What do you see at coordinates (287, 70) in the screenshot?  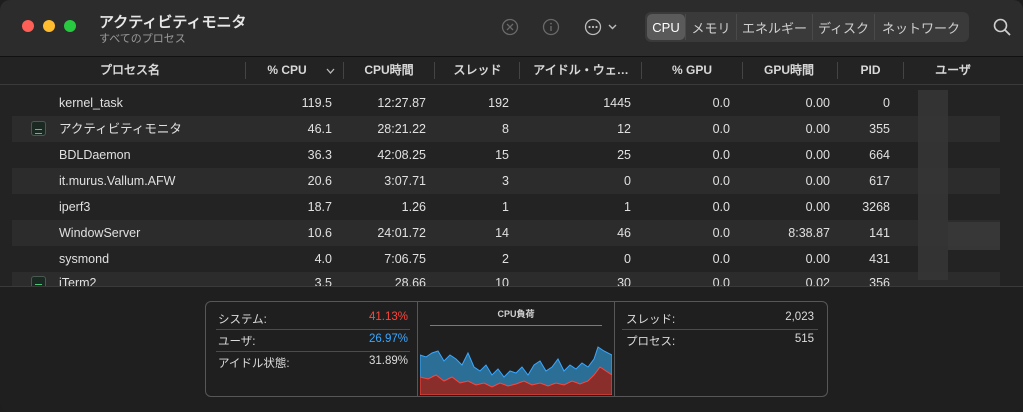 I see `column-cpu-percent: % CPU` at bounding box center [287, 70].